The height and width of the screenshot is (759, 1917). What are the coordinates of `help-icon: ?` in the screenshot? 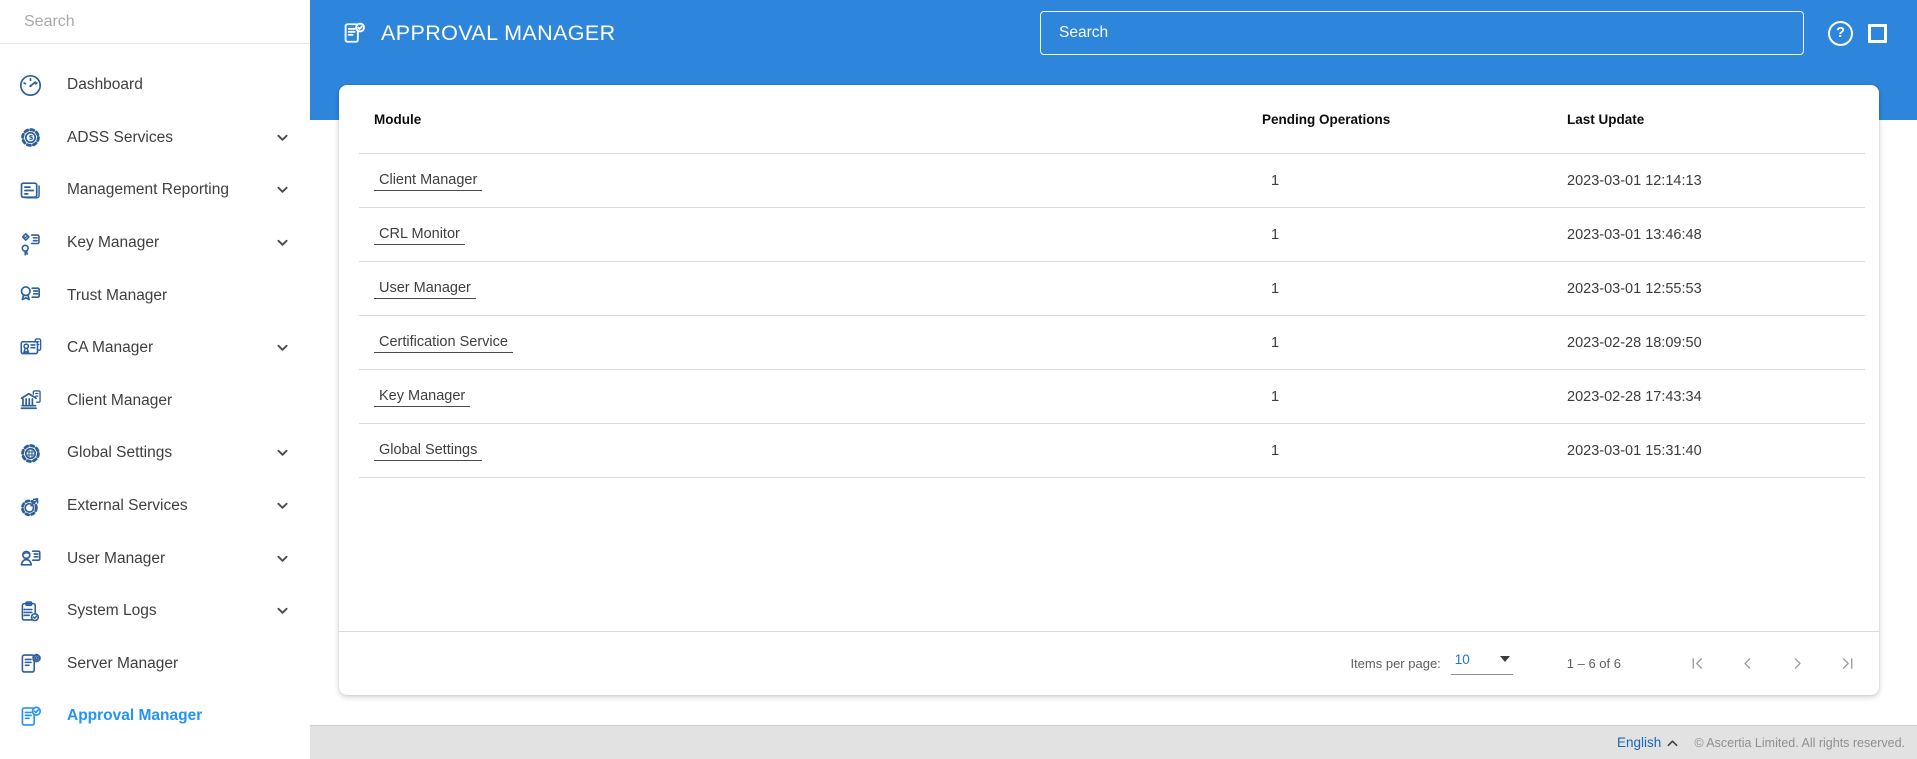 It's located at (1840, 33).